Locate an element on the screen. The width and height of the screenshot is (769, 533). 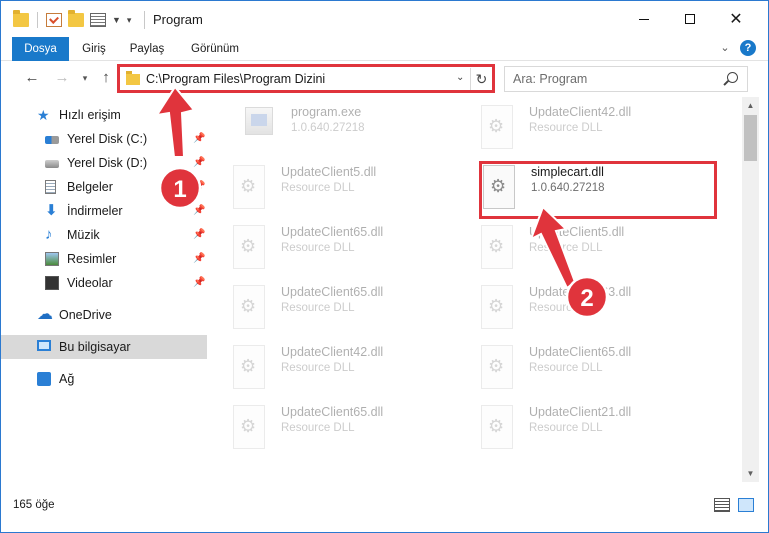
window-title: Program is located at coordinates (178, 19).